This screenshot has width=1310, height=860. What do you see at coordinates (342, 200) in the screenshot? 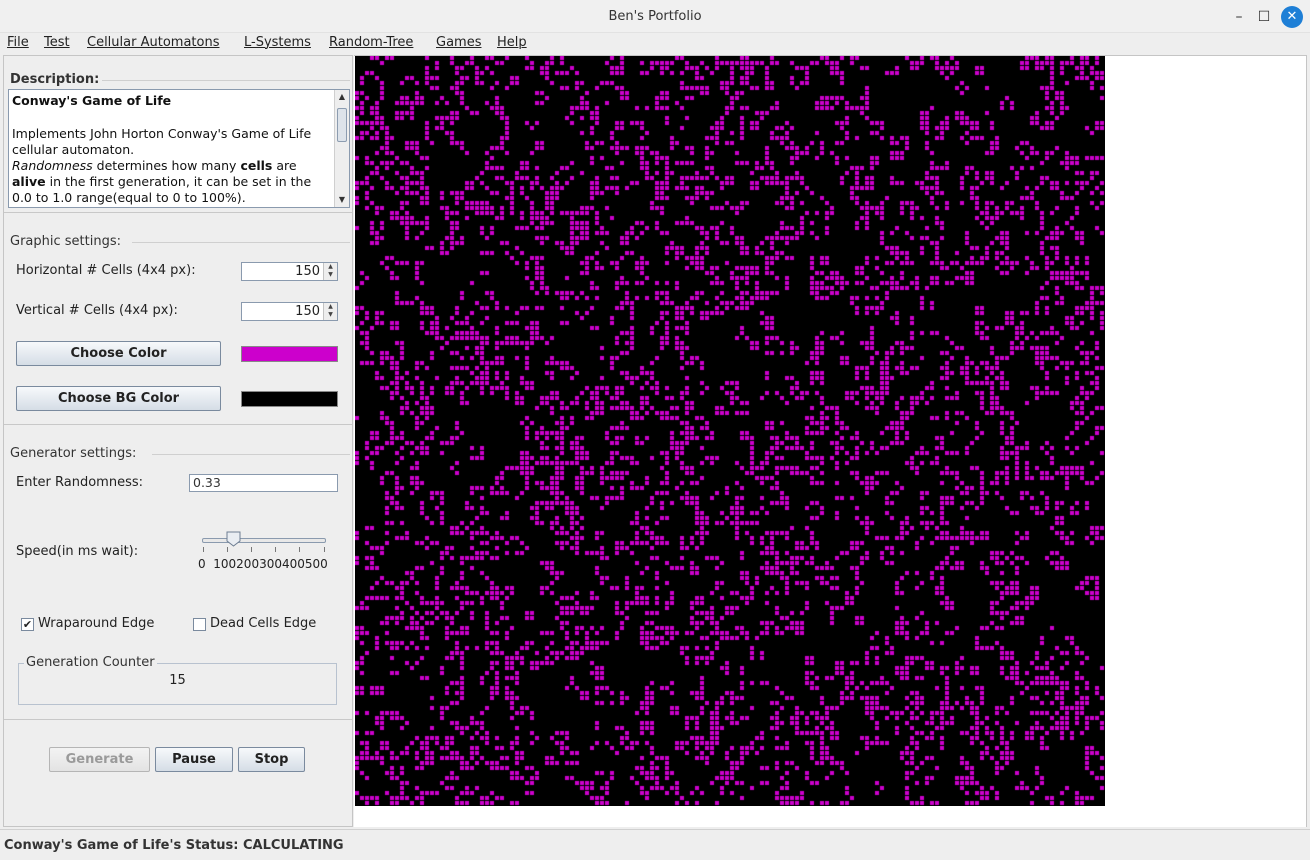
I see `scroll-down-icon: ▼` at bounding box center [342, 200].